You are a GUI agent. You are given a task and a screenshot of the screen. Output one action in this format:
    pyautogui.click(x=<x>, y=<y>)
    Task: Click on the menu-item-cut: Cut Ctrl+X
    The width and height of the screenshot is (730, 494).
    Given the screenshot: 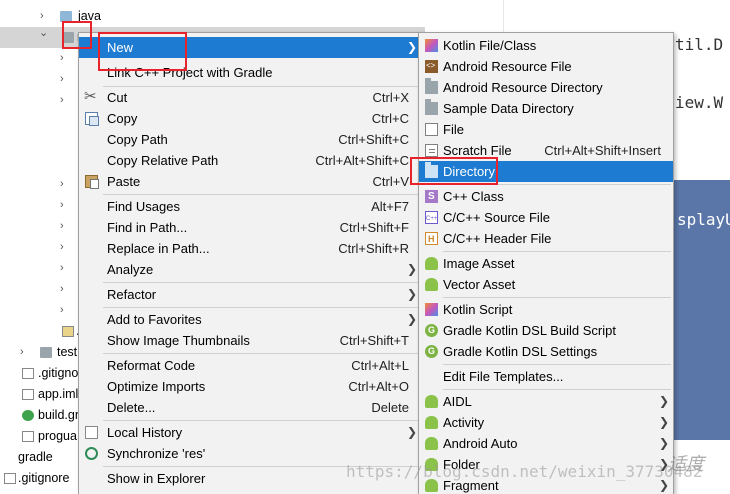 What is the action you would take?
    pyautogui.click(x=250, y=97)
    